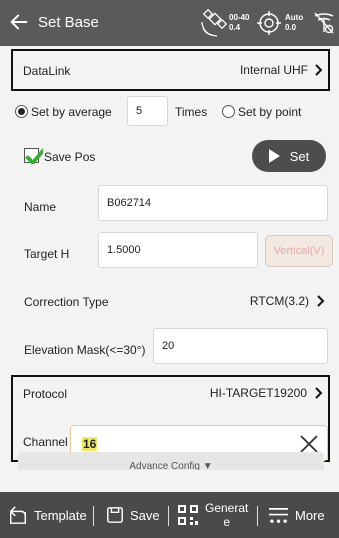 The width and height of the screenshot is (339, 538). What do you see at coordinates (47, 71) in the screenshot?
I see `datalink-label: DataLink` at bounding box center [47, 71].